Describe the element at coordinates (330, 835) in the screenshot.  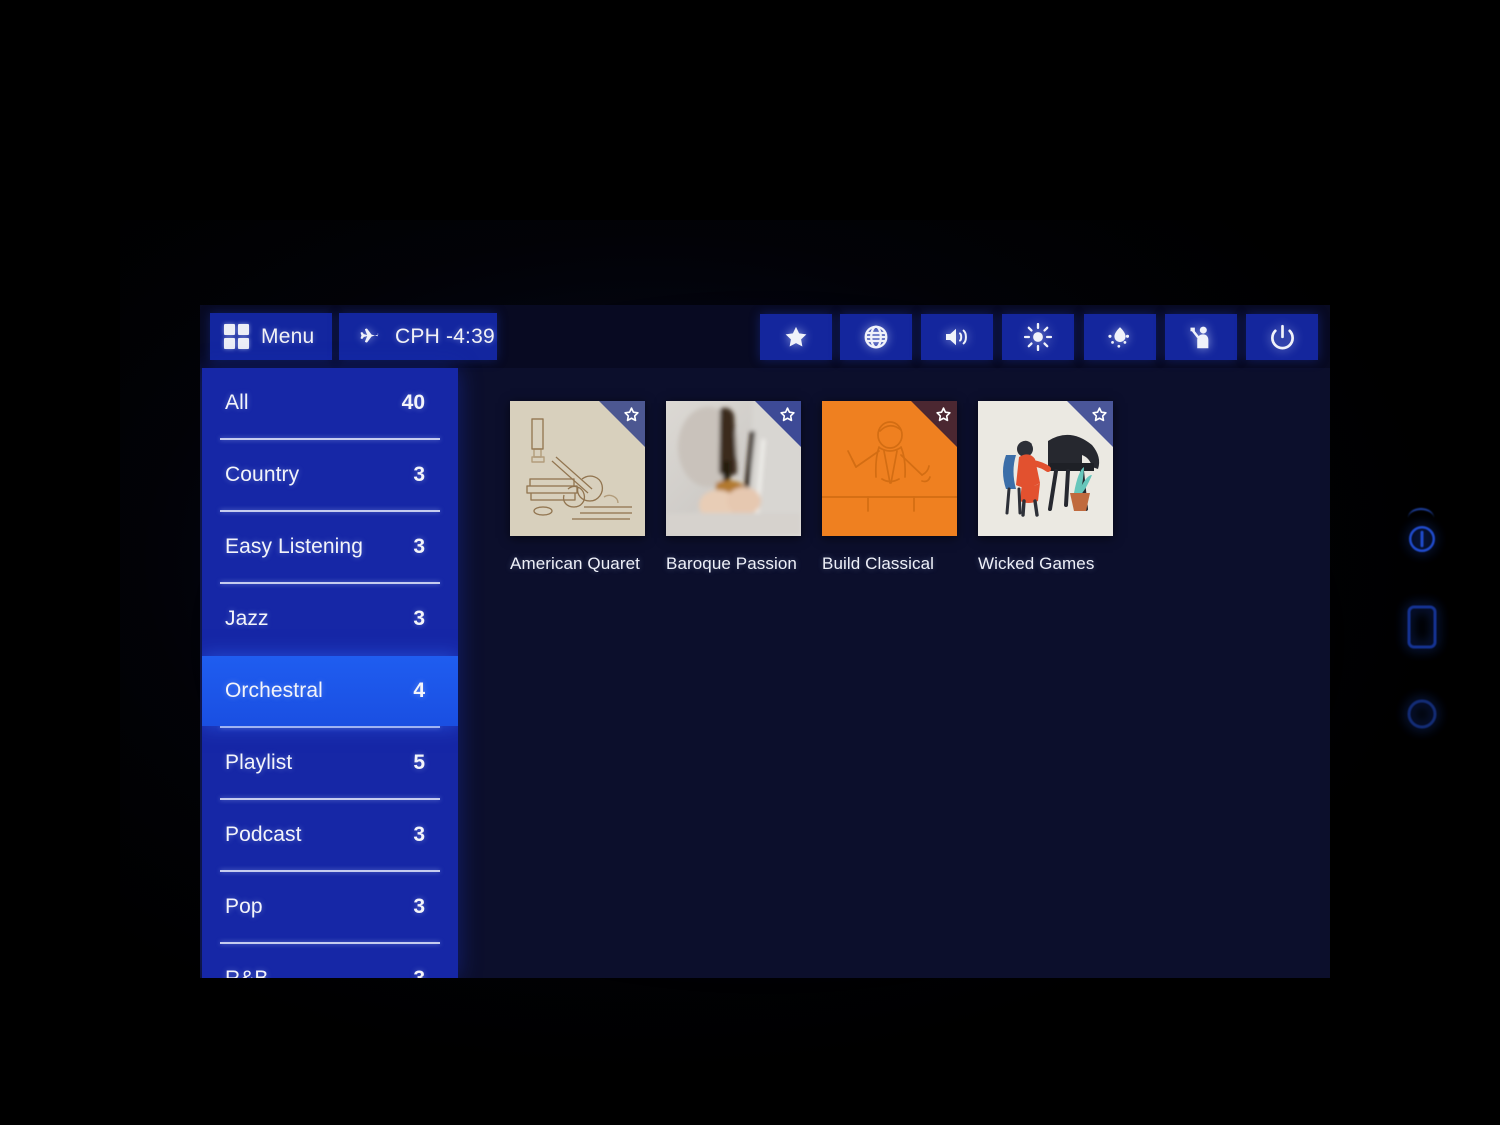
I see `sidebar-item-podcast: Podcast 3` at that location.